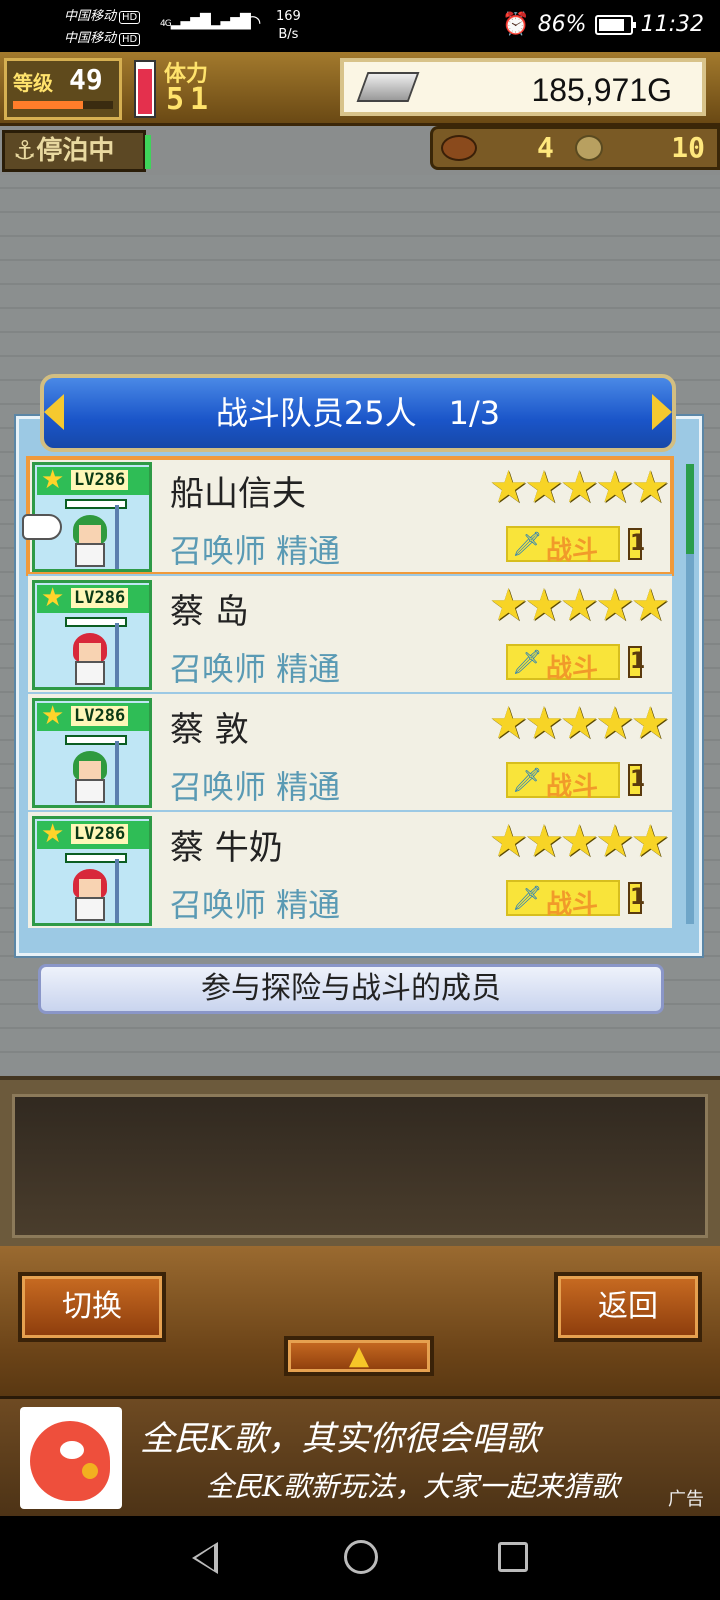 Image resolution: width=720 pixels, height=1600 pixels. I want to click on status-indicator, so click(148, 152).